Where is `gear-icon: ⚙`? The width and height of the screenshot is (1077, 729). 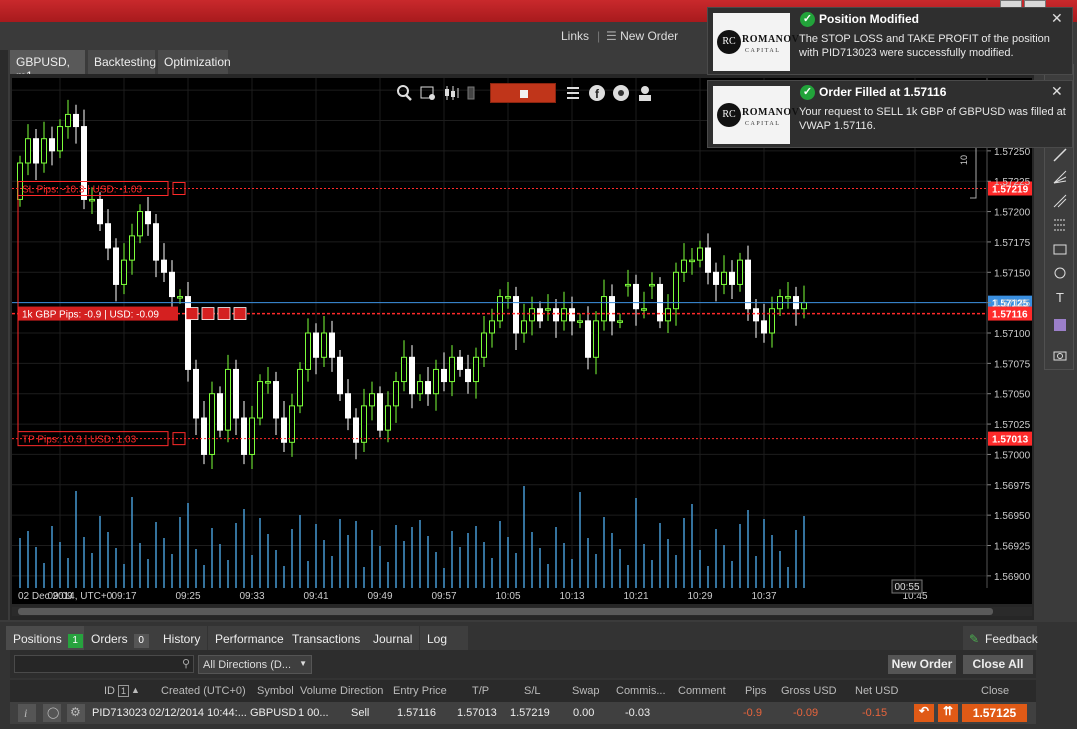
gear-icon: ⚙ is located at coordinates (76, 713).